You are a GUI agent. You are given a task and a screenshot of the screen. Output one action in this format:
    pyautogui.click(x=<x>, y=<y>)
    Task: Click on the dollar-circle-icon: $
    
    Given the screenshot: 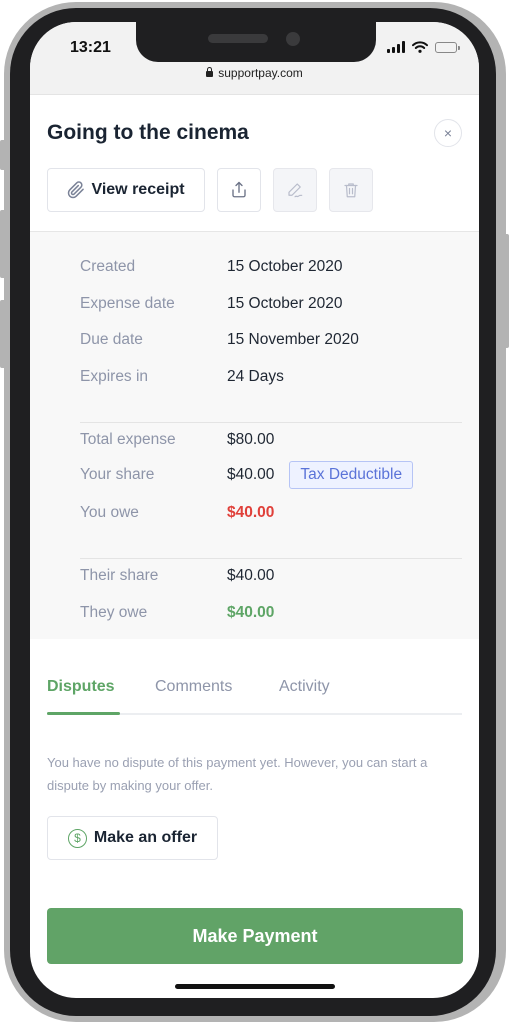 What is the action you would take?
    pyautogui.click(x=77, y=838)
    